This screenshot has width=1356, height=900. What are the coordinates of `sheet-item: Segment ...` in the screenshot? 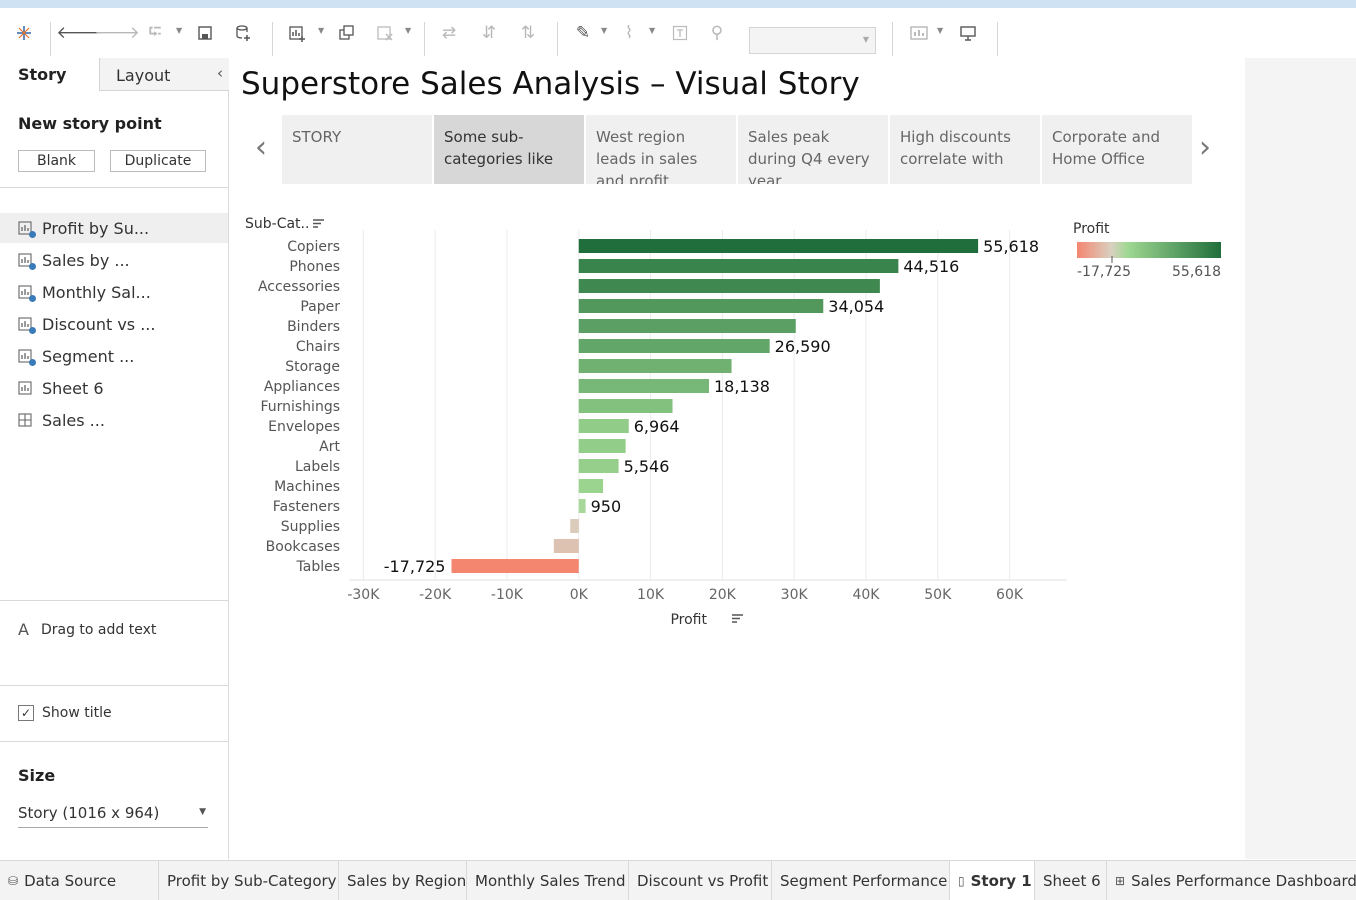 It's located at (114, 356).